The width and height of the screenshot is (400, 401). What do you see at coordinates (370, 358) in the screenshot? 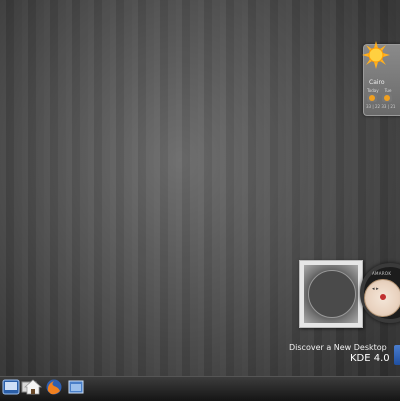
I see `kde-version-label: KDE 4.0` at bounding box center [370, 358].